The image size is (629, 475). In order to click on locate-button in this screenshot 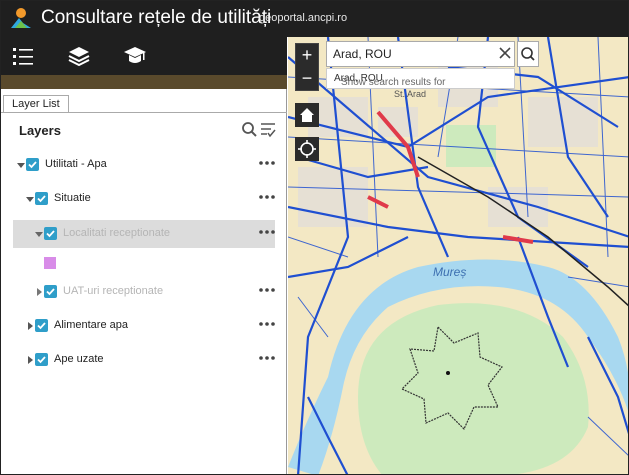, I will do `click(307, 149)`.